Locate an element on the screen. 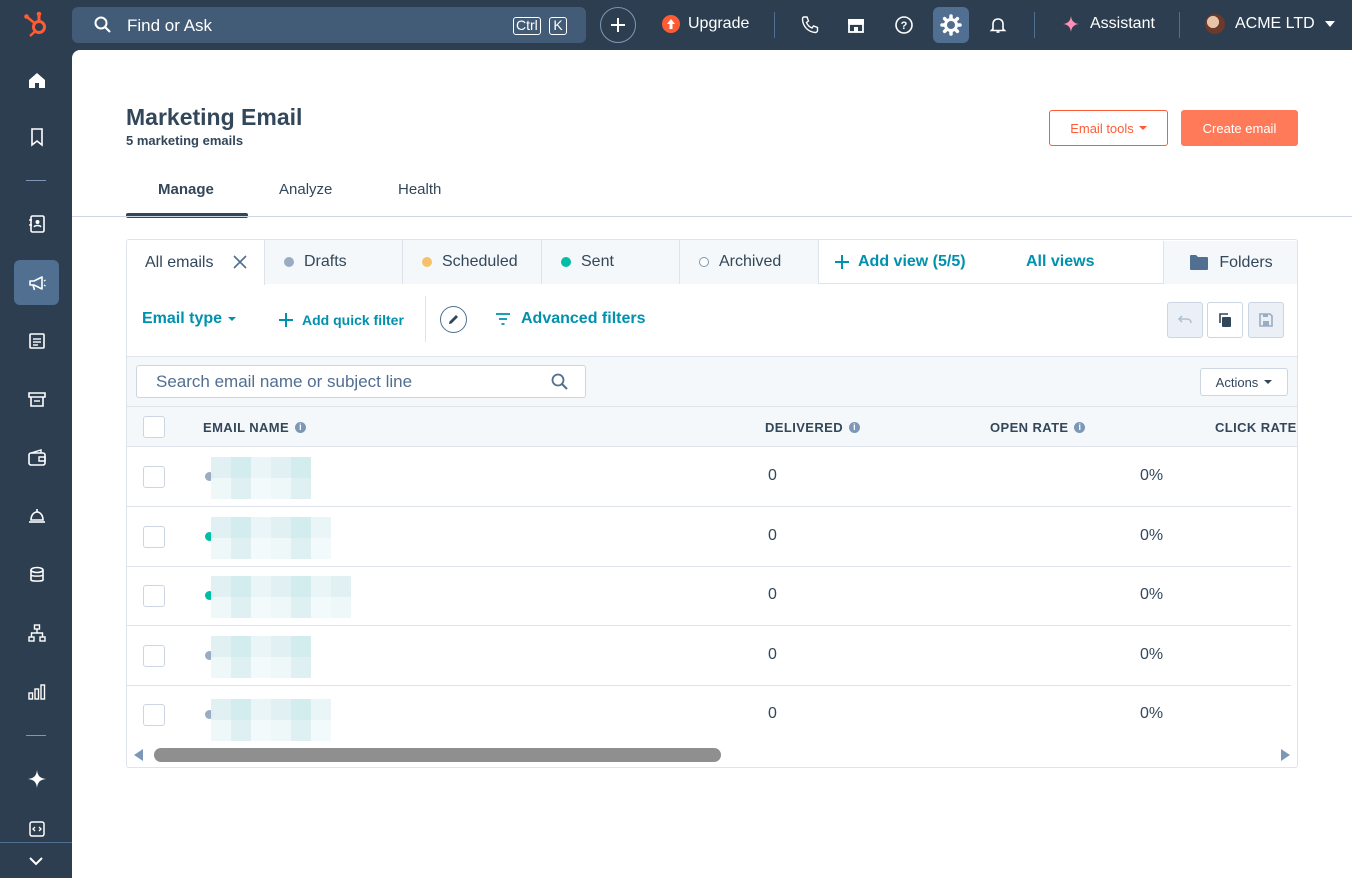 This screenshot has height=878, width=1352. assistant-label: Assistant is located at coordinates (1122, 23).